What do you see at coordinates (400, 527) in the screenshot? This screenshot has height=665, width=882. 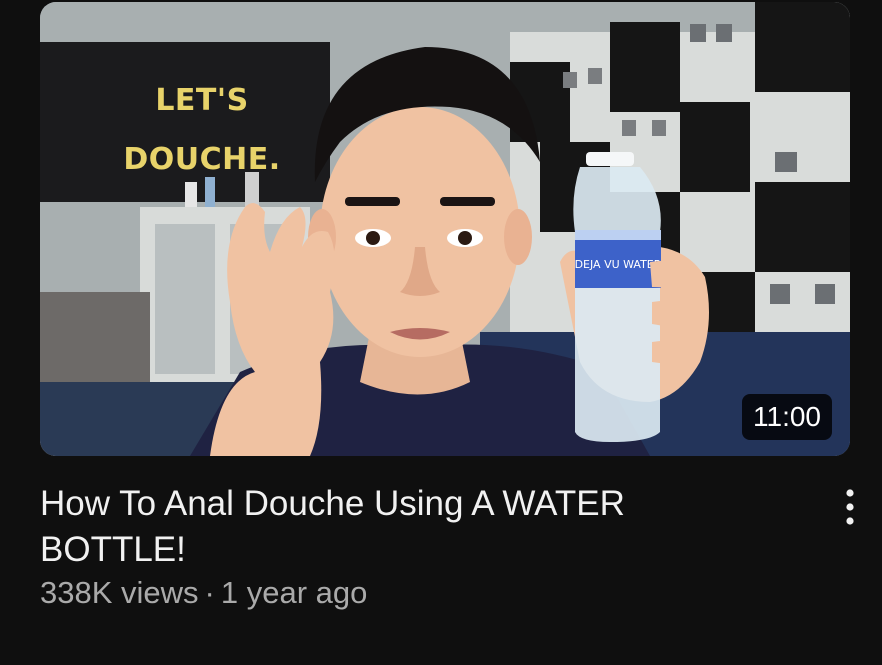 I see `video-title: How To Anal Douche Using A WATER BOTTLE!` at bounding box center [400, 527].